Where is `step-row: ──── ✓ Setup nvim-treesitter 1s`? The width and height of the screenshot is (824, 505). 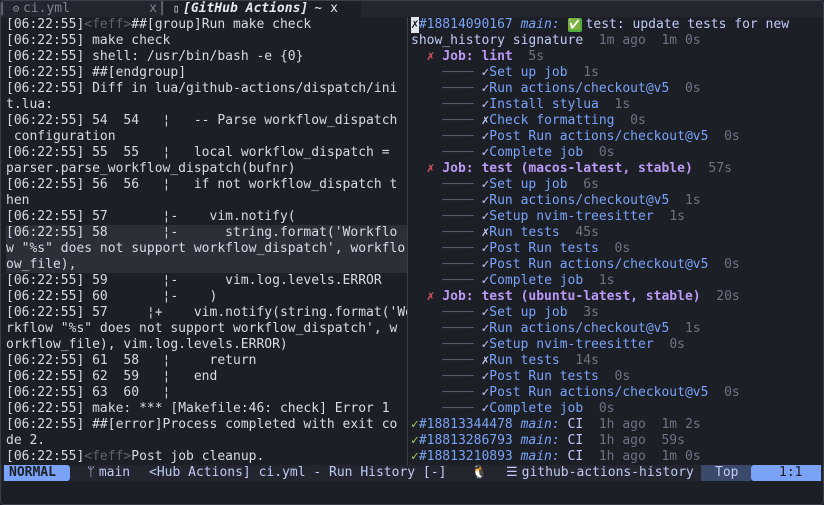
step-row: ──── ✓ Setup nvim-treesitter 1s is located at coordinates (617, 217).